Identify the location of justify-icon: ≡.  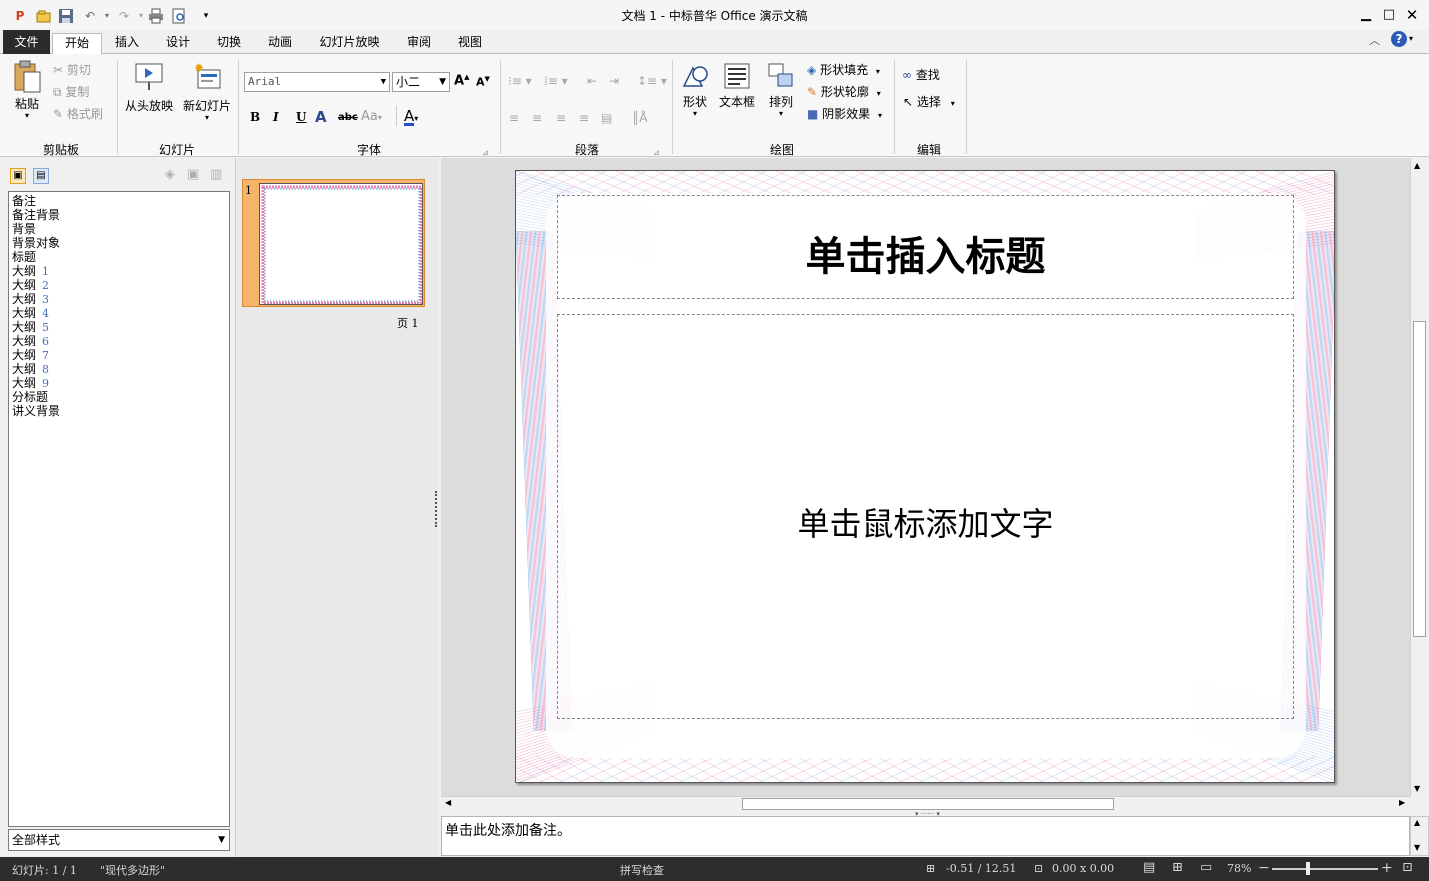
(584, 118).